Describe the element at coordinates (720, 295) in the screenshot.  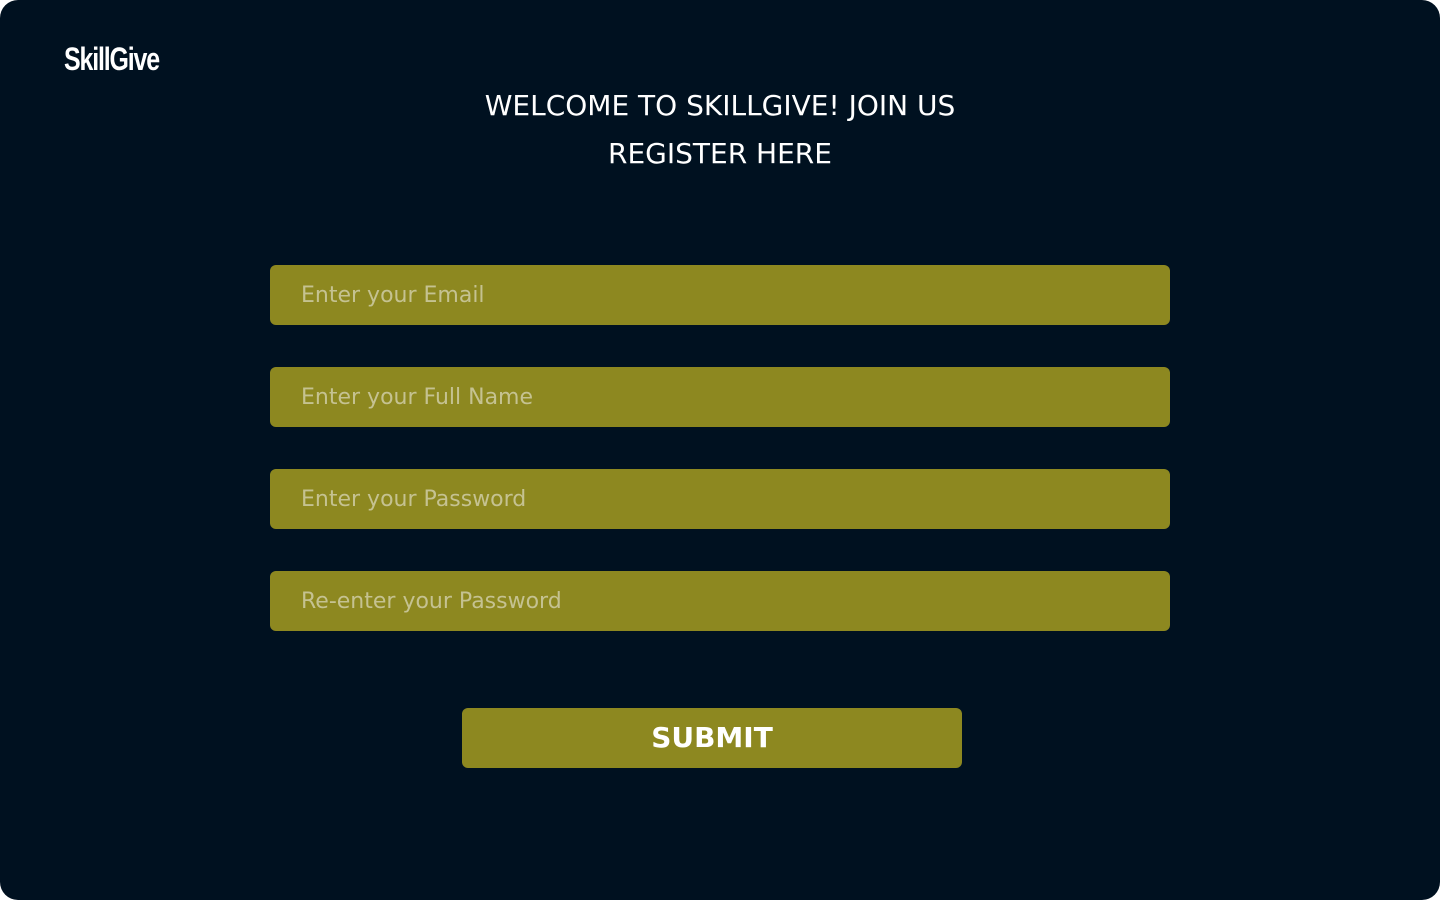
I see `email-field` at that location.